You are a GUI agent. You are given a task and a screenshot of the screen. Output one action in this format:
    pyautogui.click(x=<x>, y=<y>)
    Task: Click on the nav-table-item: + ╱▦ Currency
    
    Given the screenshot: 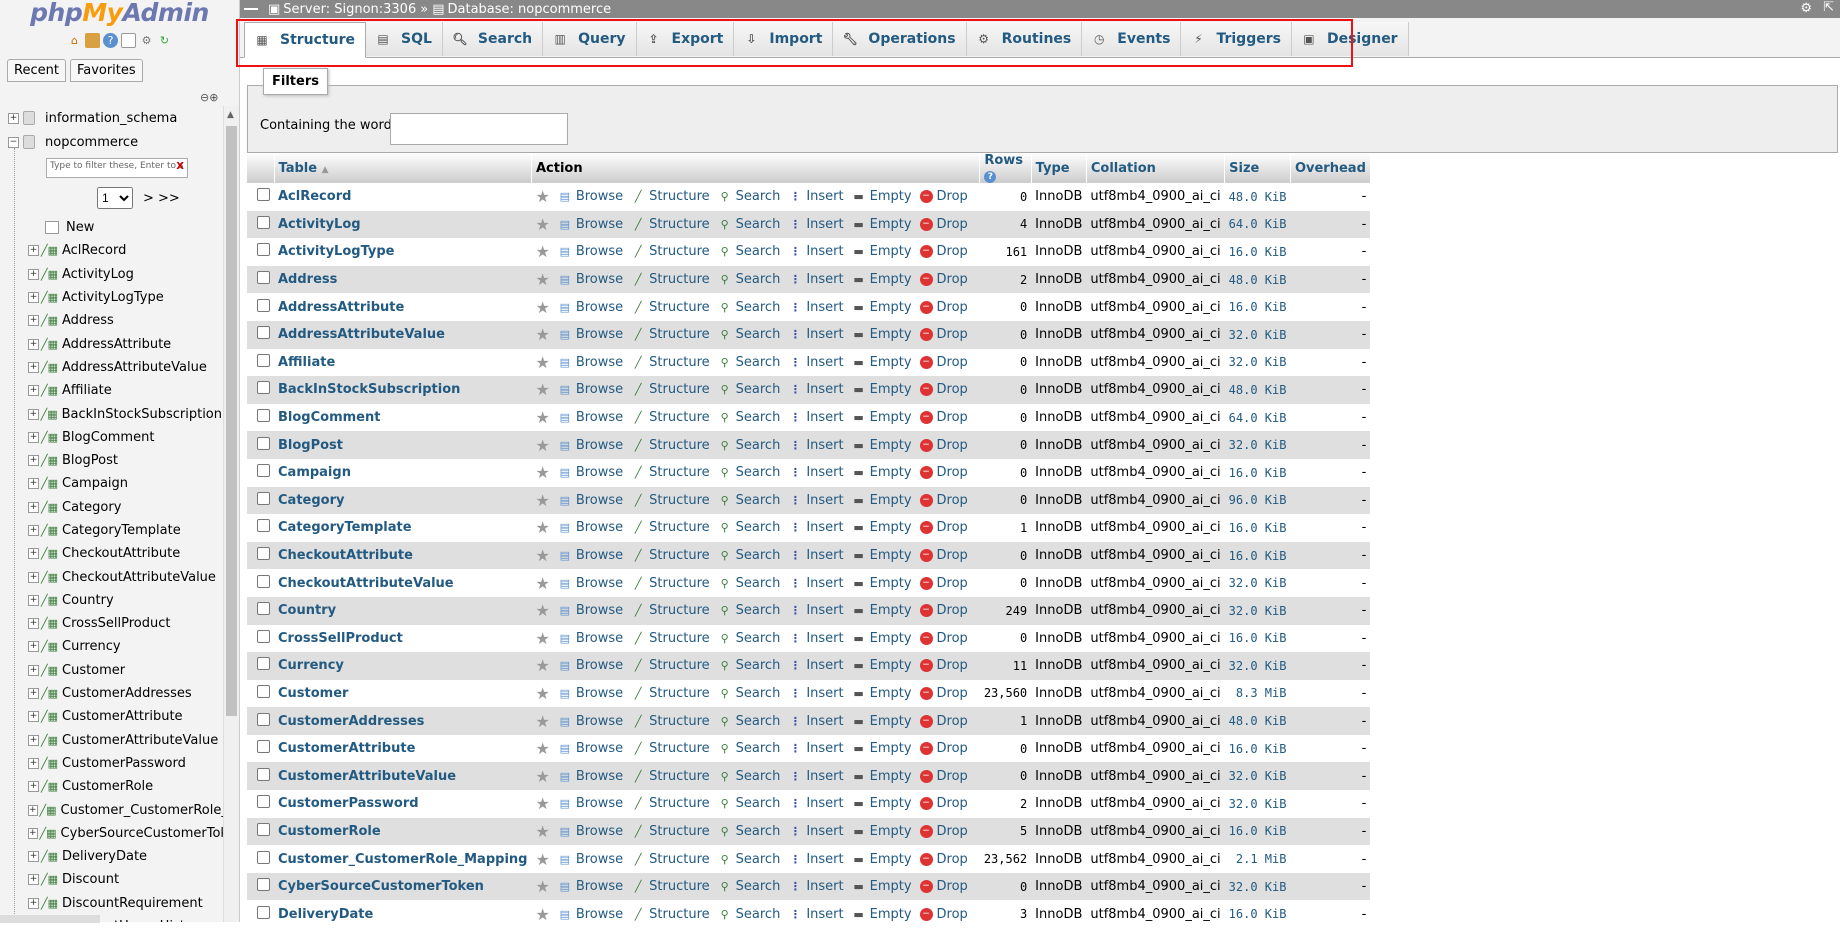 What is the action you would take?
    pyautogui.click(x=111, y=646)
    